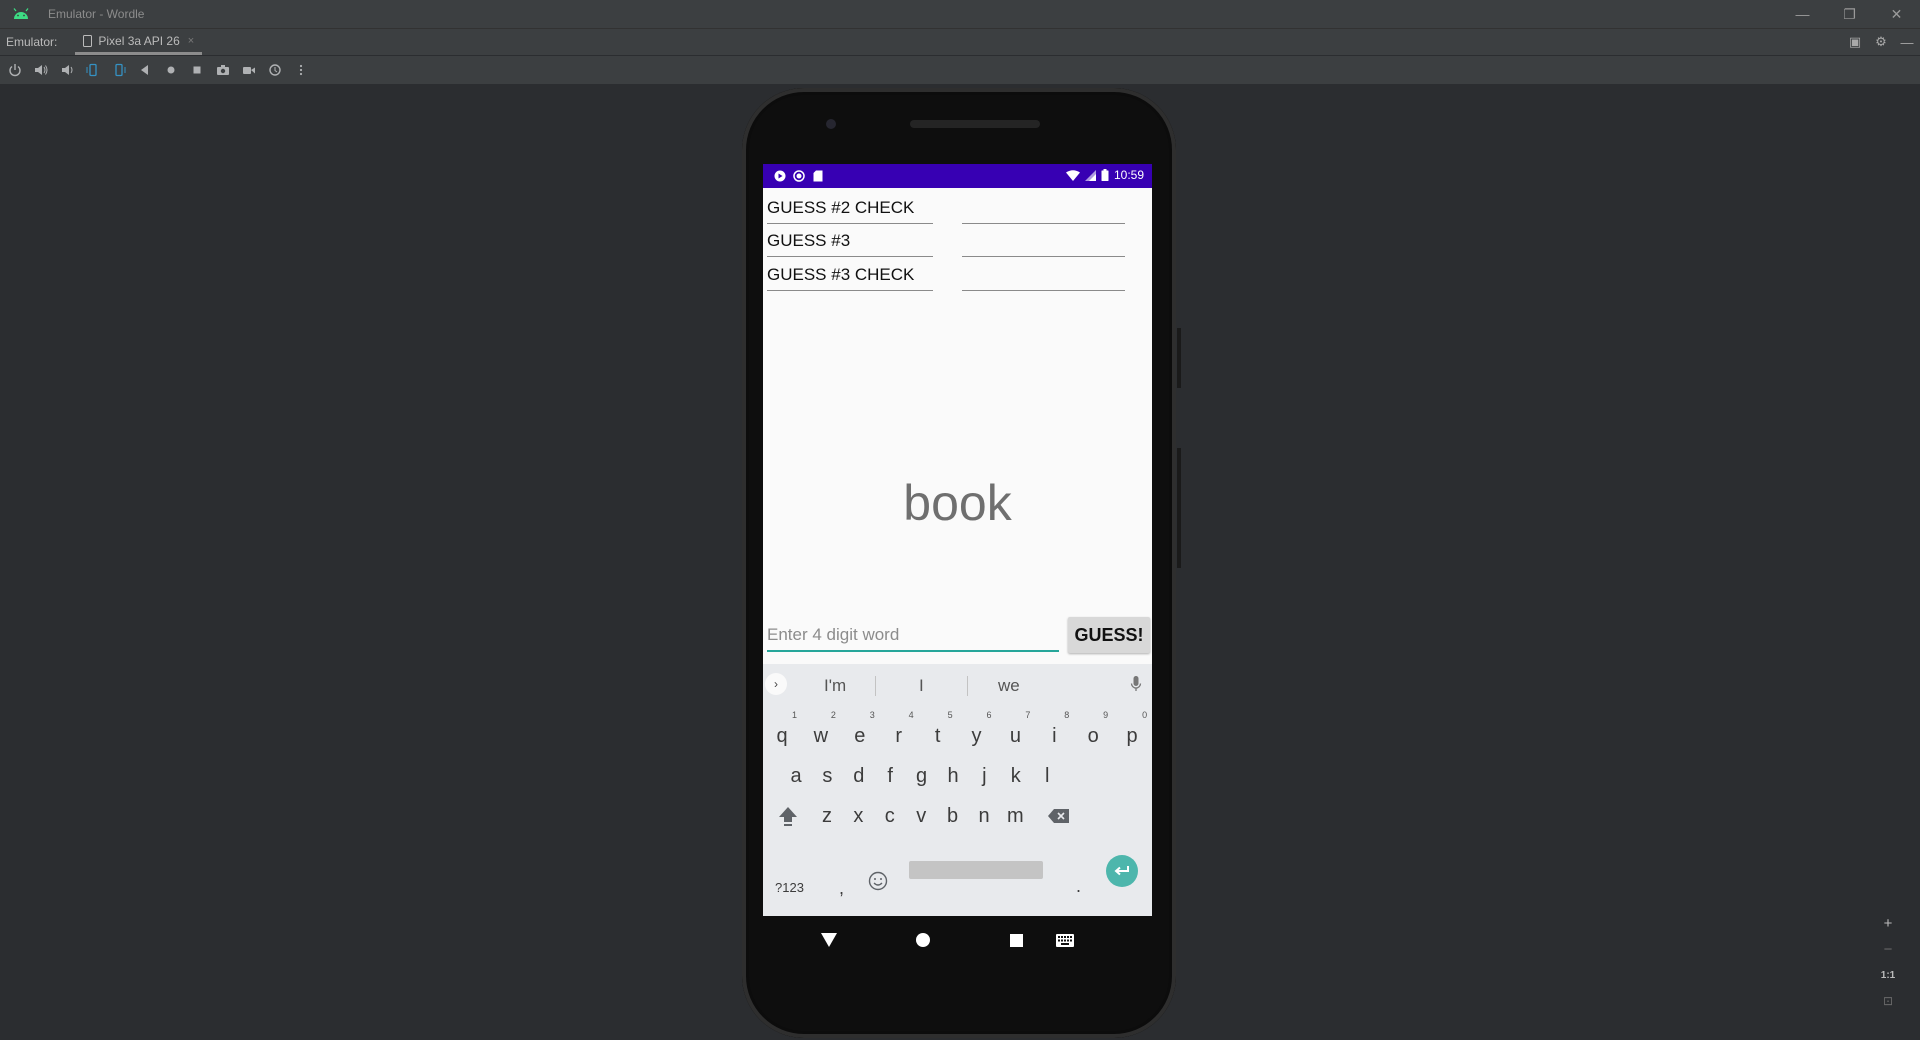 The image size is (1920, 1040). What do you see at coordinates (860, 733) in the screenshot?
I see `key-e: e3` at bounding box center [860, 733].